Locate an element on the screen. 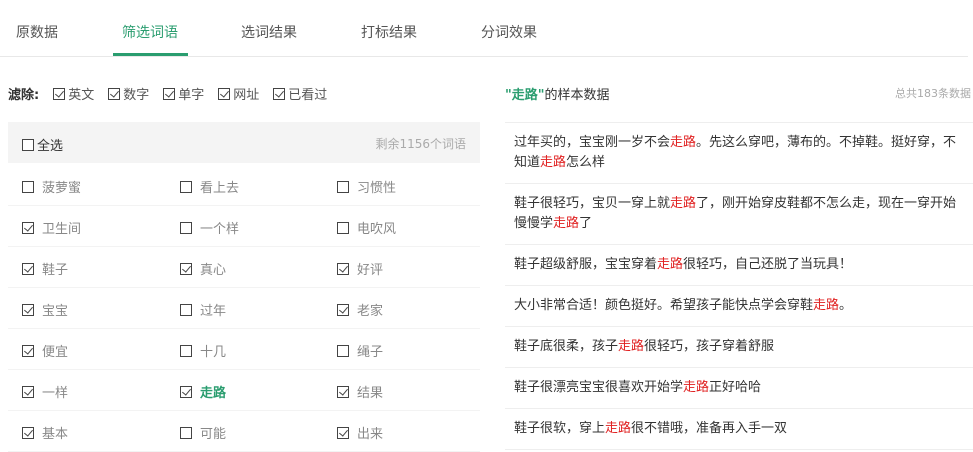 Image resolution: width=973 pixels, height=452 pixels. sample-text: 很轻巧，孩子穿着舒服 is located at coordinates (709, 346).